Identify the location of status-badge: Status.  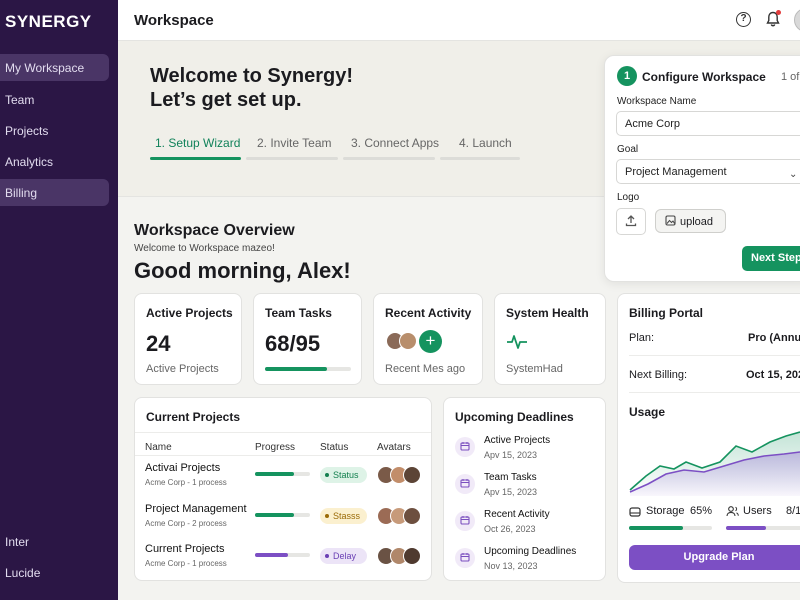
(343, 475).